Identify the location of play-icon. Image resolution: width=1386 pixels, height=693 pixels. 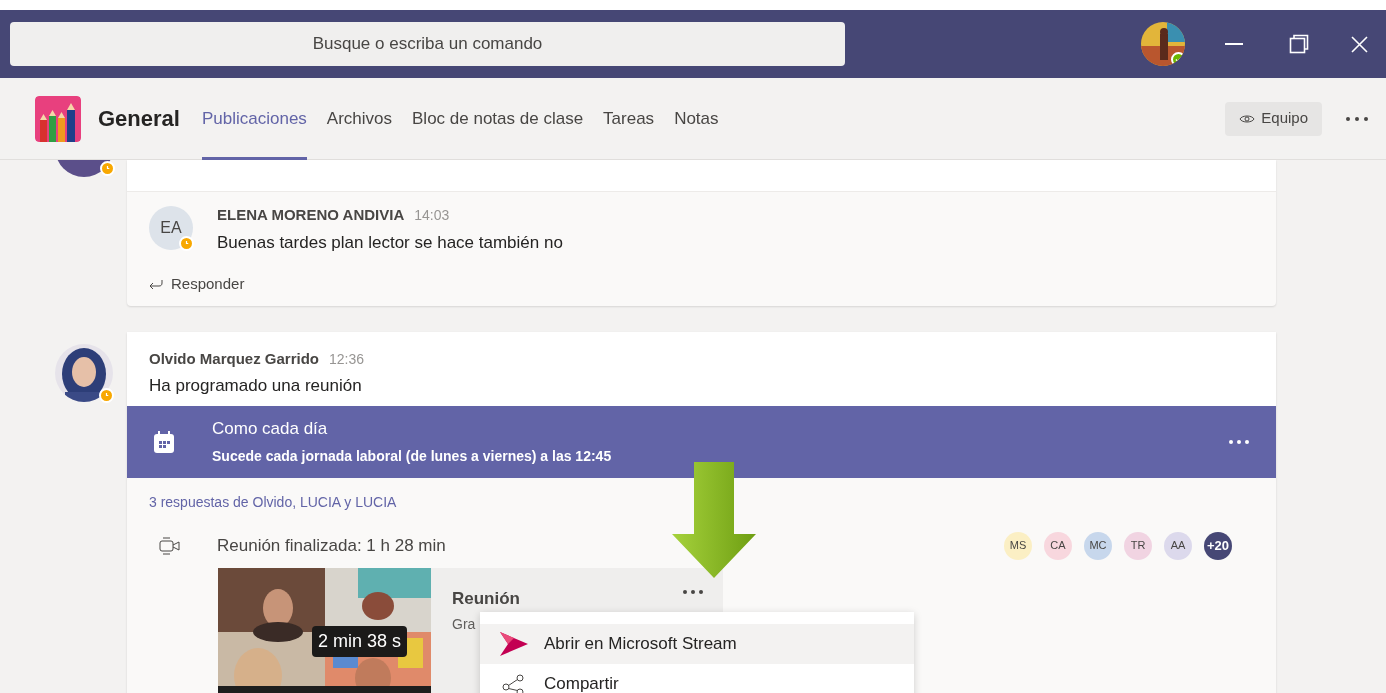
(514, 644).